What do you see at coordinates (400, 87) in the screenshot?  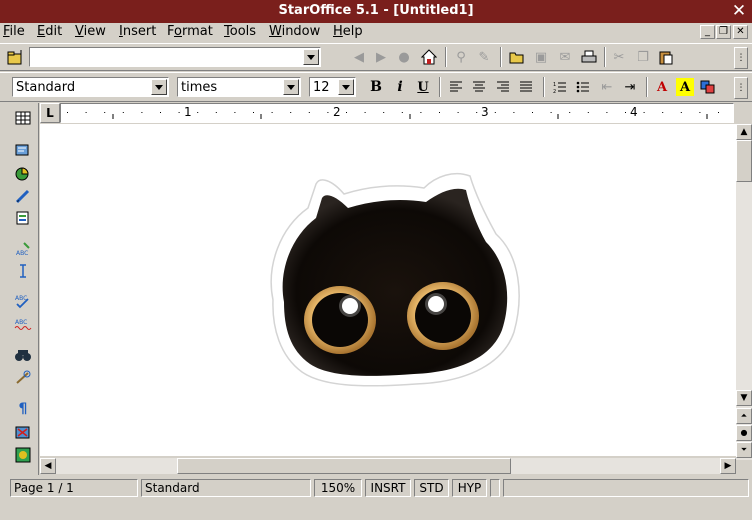 I see `italic-button: i` at bounding box center [400, 87].